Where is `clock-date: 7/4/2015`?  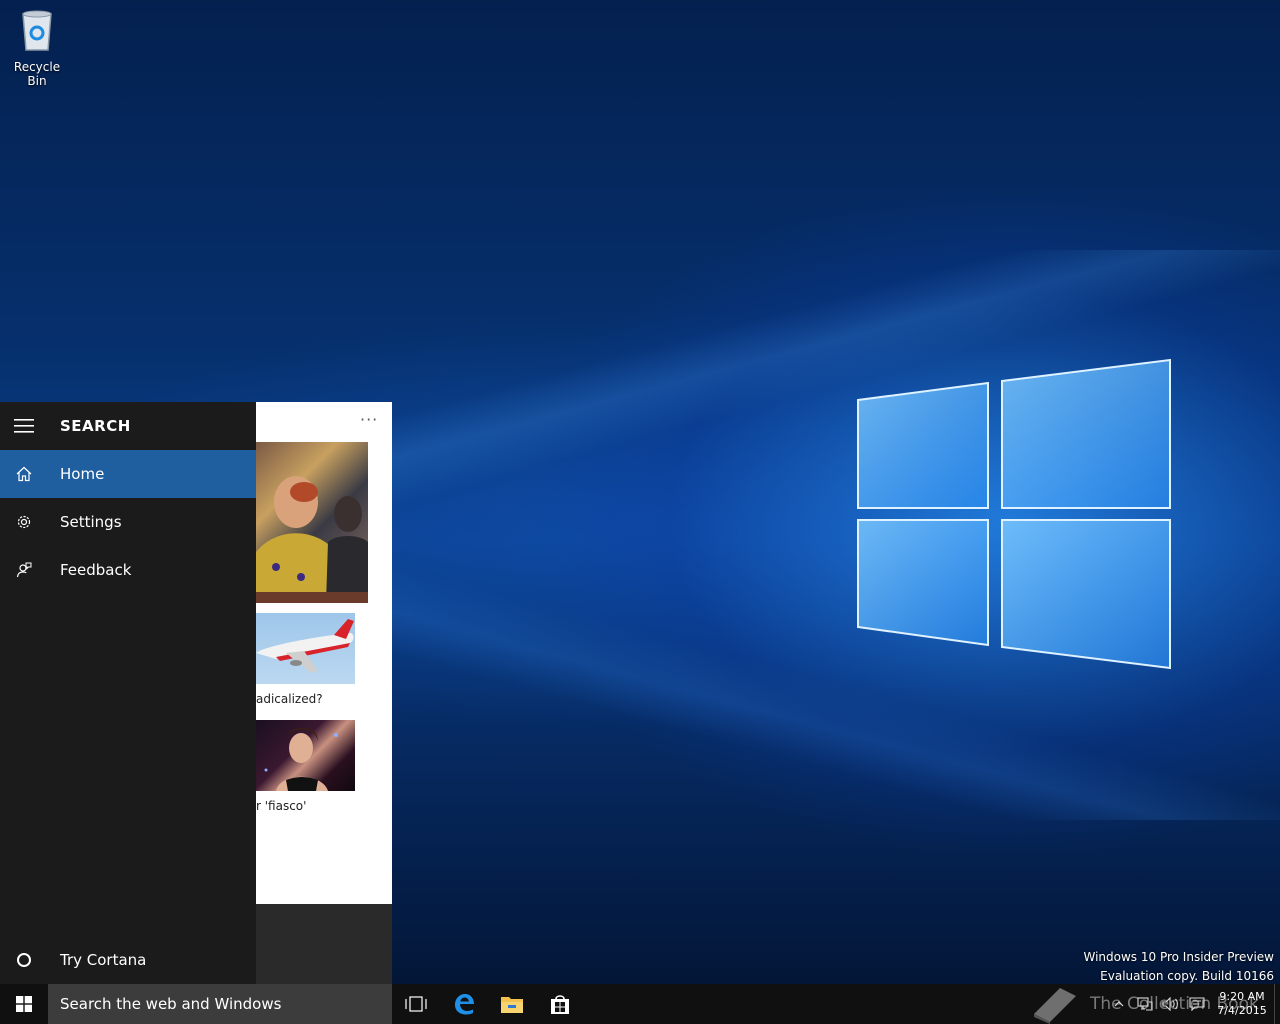 clock-date: 7/4/2015 is located at coordinates (1242, 1010).